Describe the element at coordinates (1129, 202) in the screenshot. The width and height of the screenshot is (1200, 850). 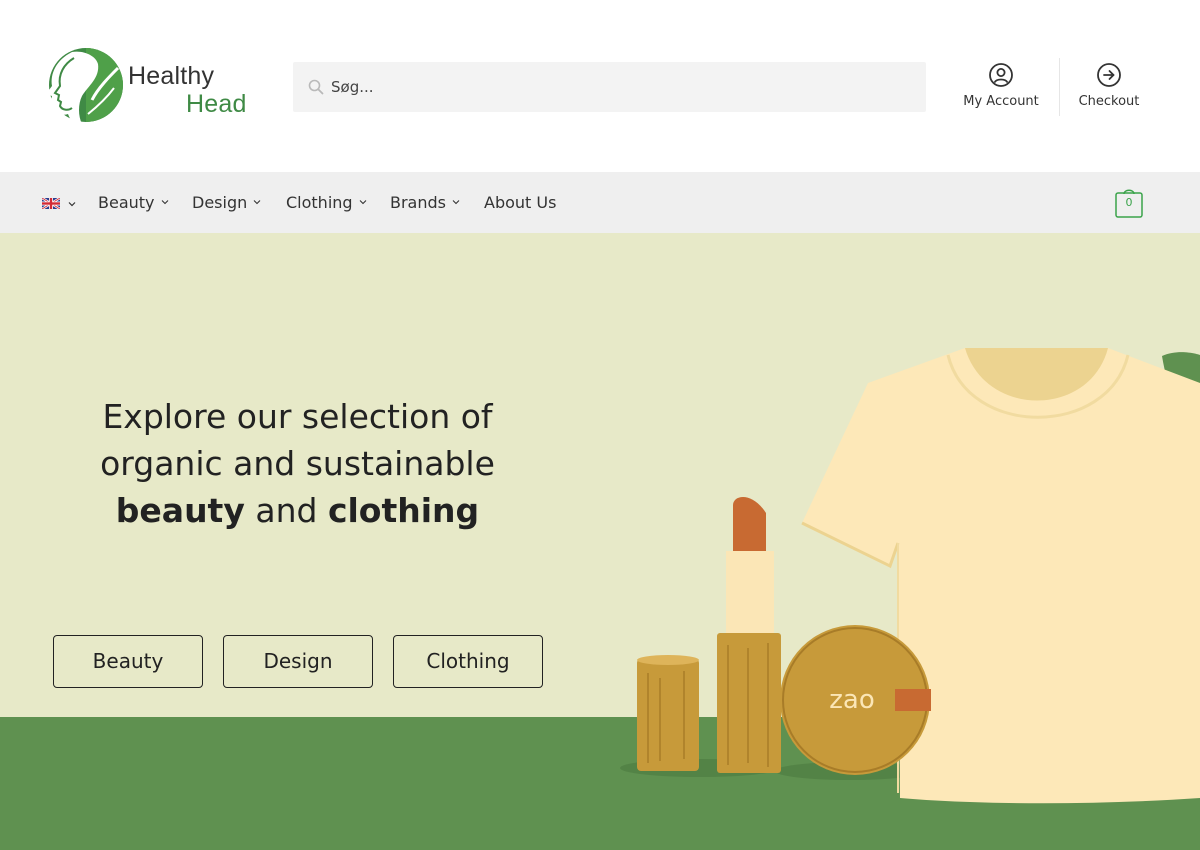
I see `cart-count-badge: 0` at that location.